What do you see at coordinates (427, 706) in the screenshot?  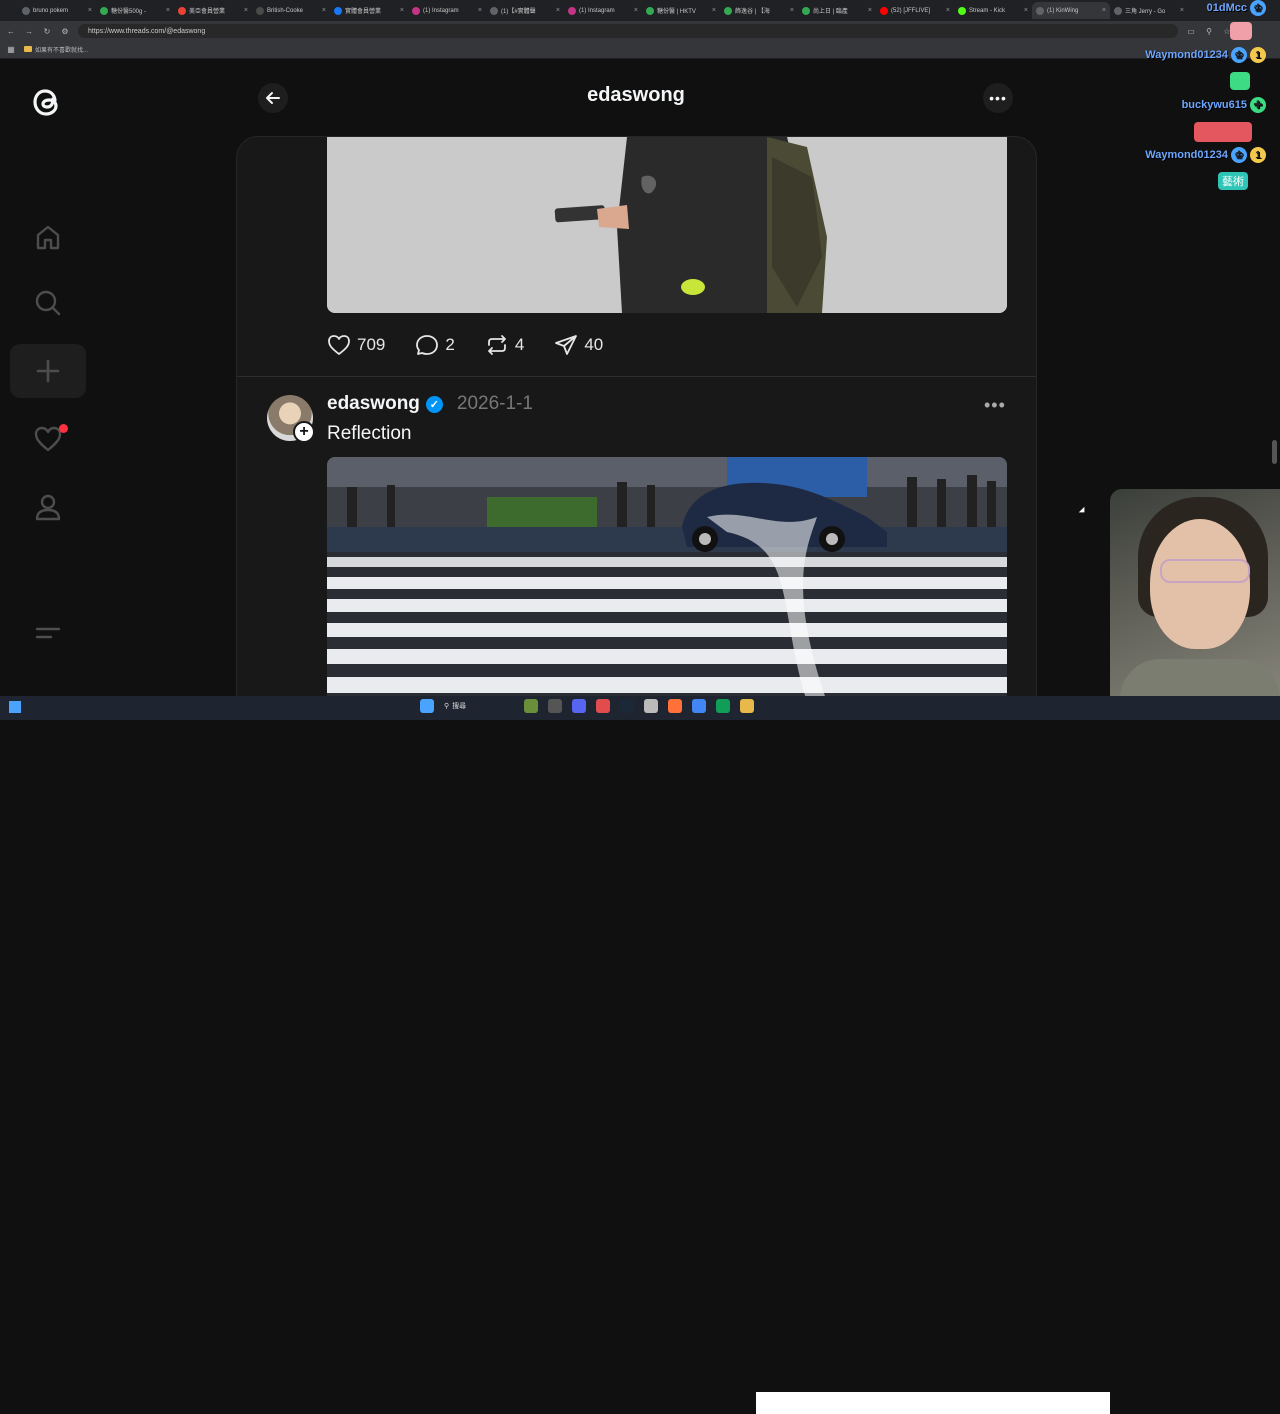 I see `start-menu-icon` at bounding box center [427, 706].